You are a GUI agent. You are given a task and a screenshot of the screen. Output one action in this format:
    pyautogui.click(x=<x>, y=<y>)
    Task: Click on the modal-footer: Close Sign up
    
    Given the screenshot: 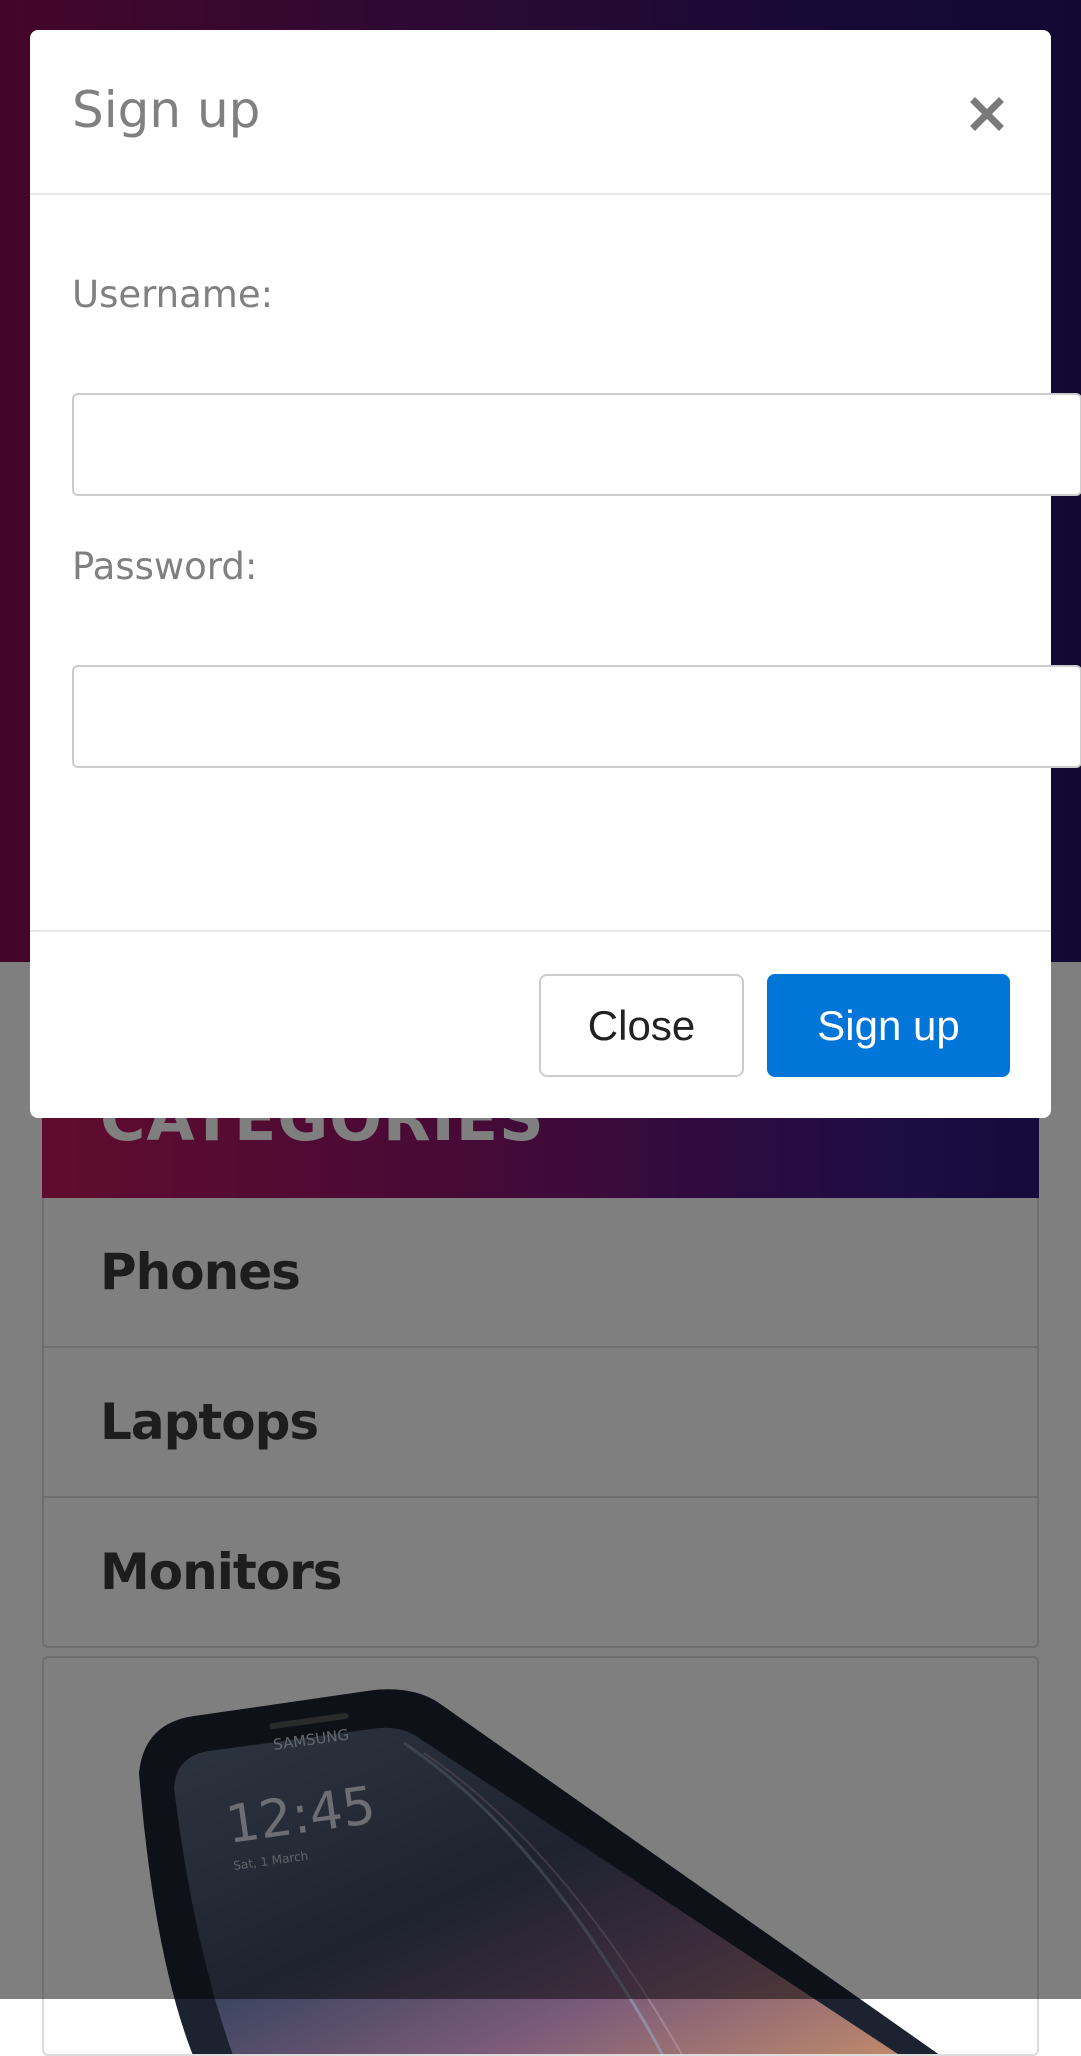 What is the action you would take?
    pyautogui.click(x=540, y=1024)
    